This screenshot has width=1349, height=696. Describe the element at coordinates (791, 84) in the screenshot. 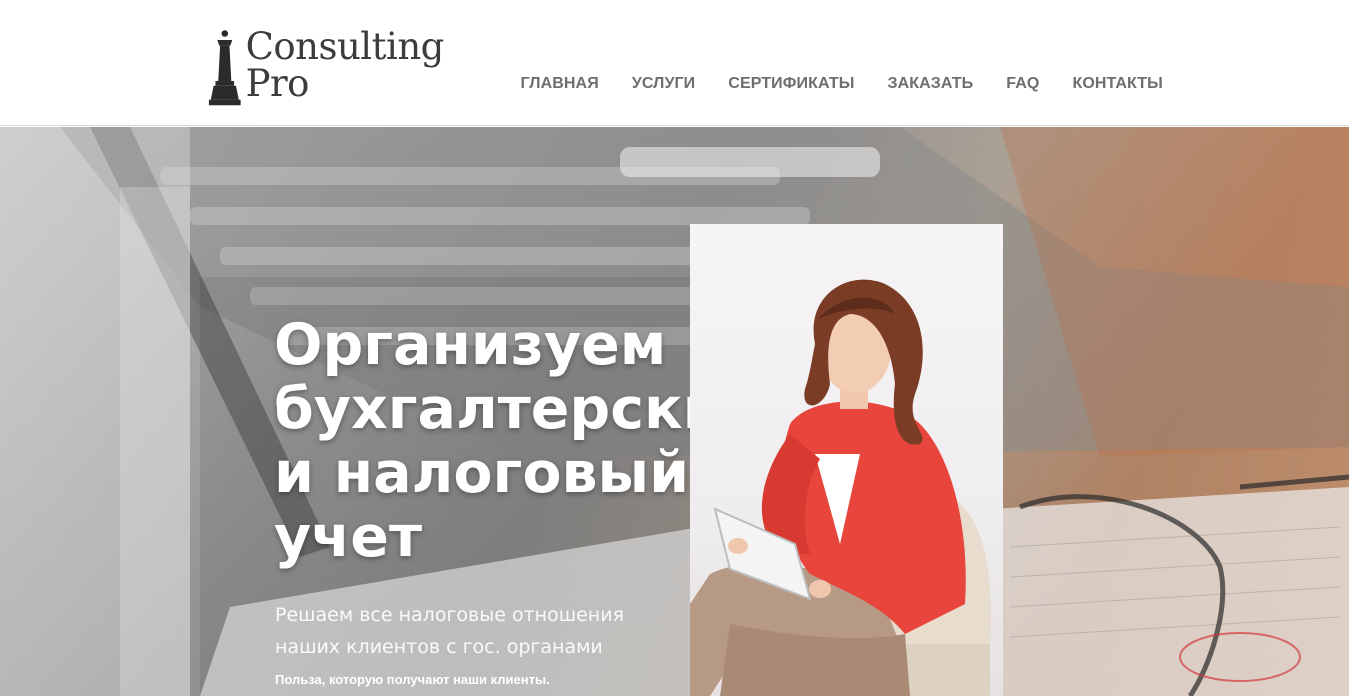

I see `nav-item-certificates: СЕРТИФИКАТЫ` at that location.